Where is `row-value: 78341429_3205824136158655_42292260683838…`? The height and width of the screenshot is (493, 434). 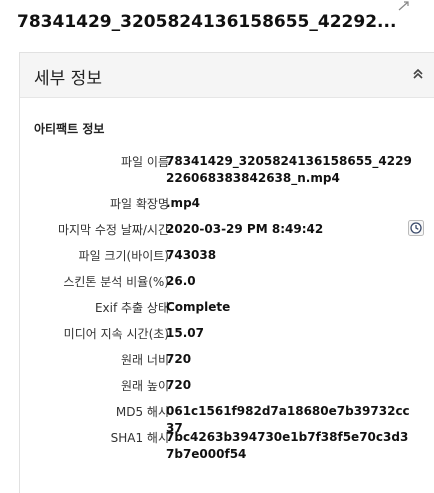 row-value: 78341429_3205824136158655_42292260683838… is located at coordinates (289, 169).